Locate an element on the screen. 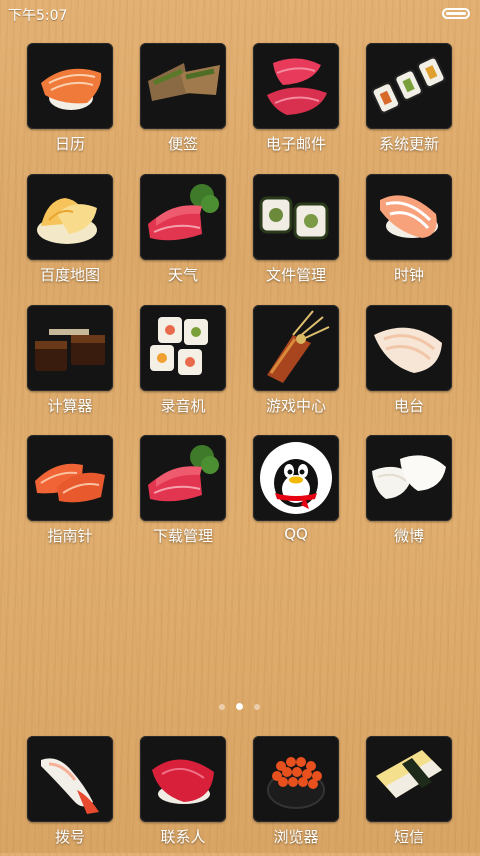  app-file-manager: 文件管理 is located at coordinates (296, 234).